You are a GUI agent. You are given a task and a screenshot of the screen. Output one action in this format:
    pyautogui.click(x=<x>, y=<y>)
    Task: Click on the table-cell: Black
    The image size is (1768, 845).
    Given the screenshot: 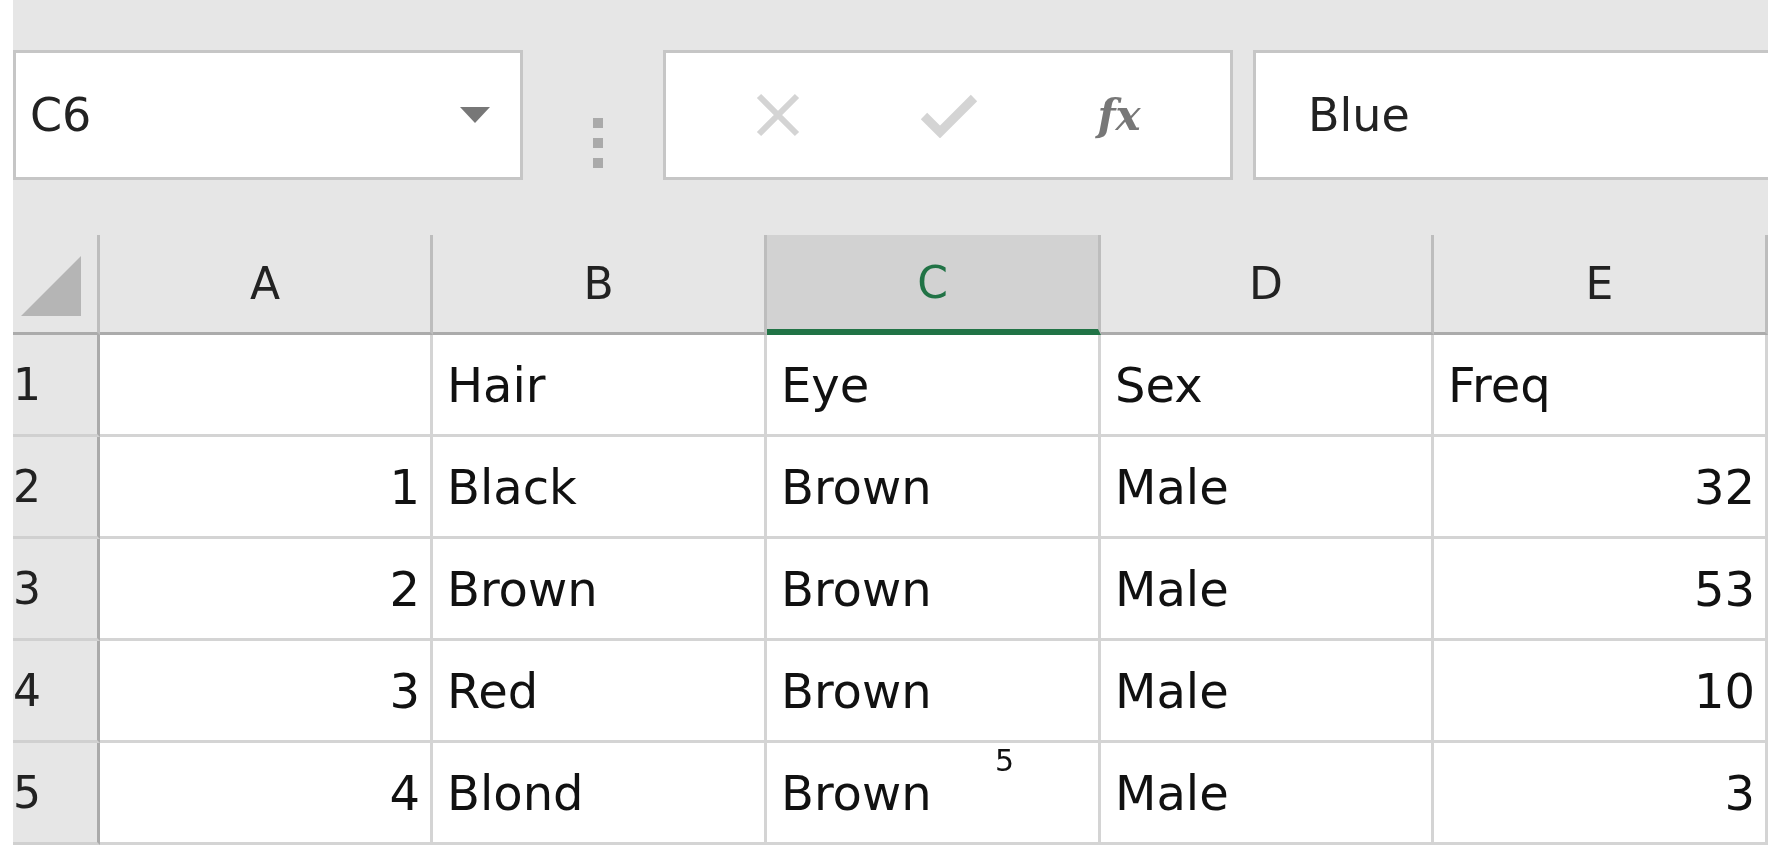 What is the action you would take?
    pyautogui.click(x=600, y=488)
    